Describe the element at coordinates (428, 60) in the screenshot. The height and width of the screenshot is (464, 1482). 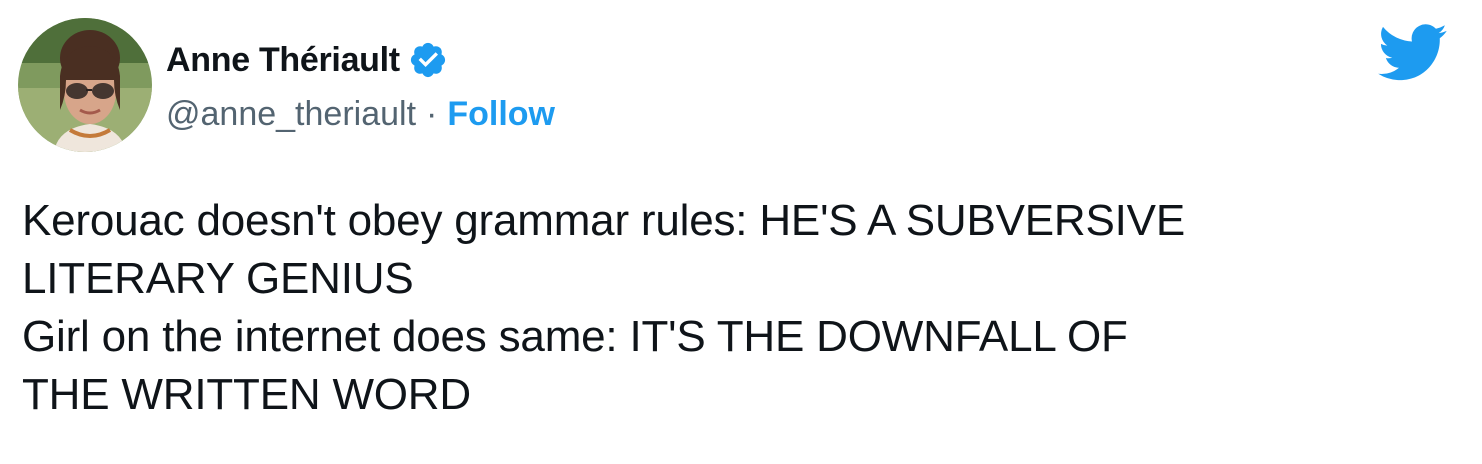
I see `verified-badge-icon` at that location.